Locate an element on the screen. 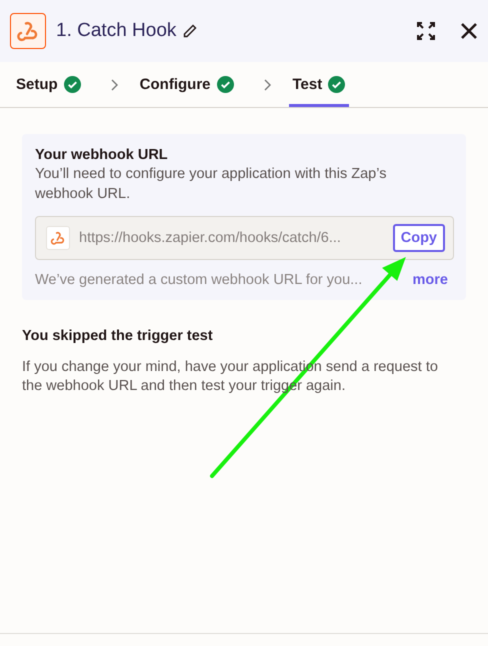  close-button is located at coordinates (469, 31).